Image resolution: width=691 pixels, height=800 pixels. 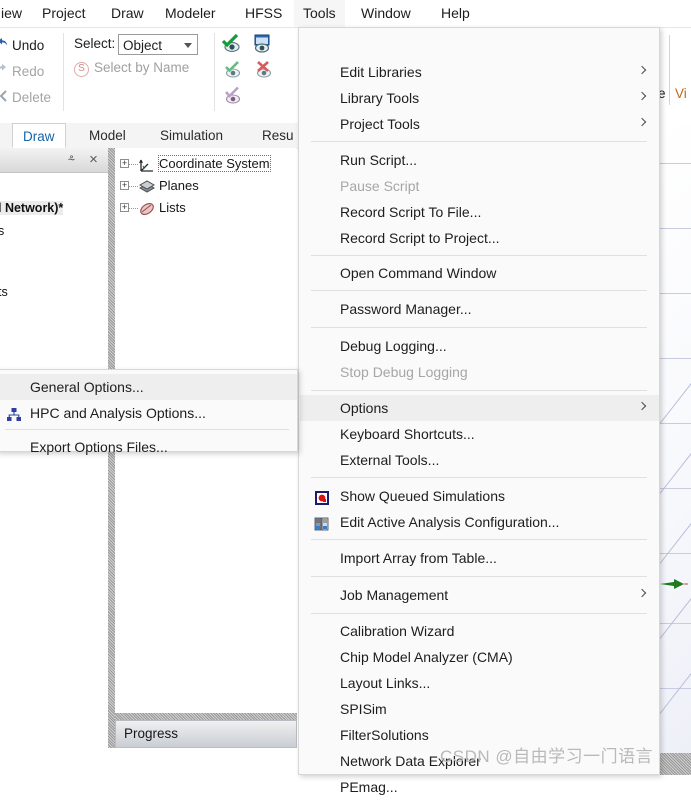 I want to click on menubar-item-window: Window, so click(x=386, y=13).